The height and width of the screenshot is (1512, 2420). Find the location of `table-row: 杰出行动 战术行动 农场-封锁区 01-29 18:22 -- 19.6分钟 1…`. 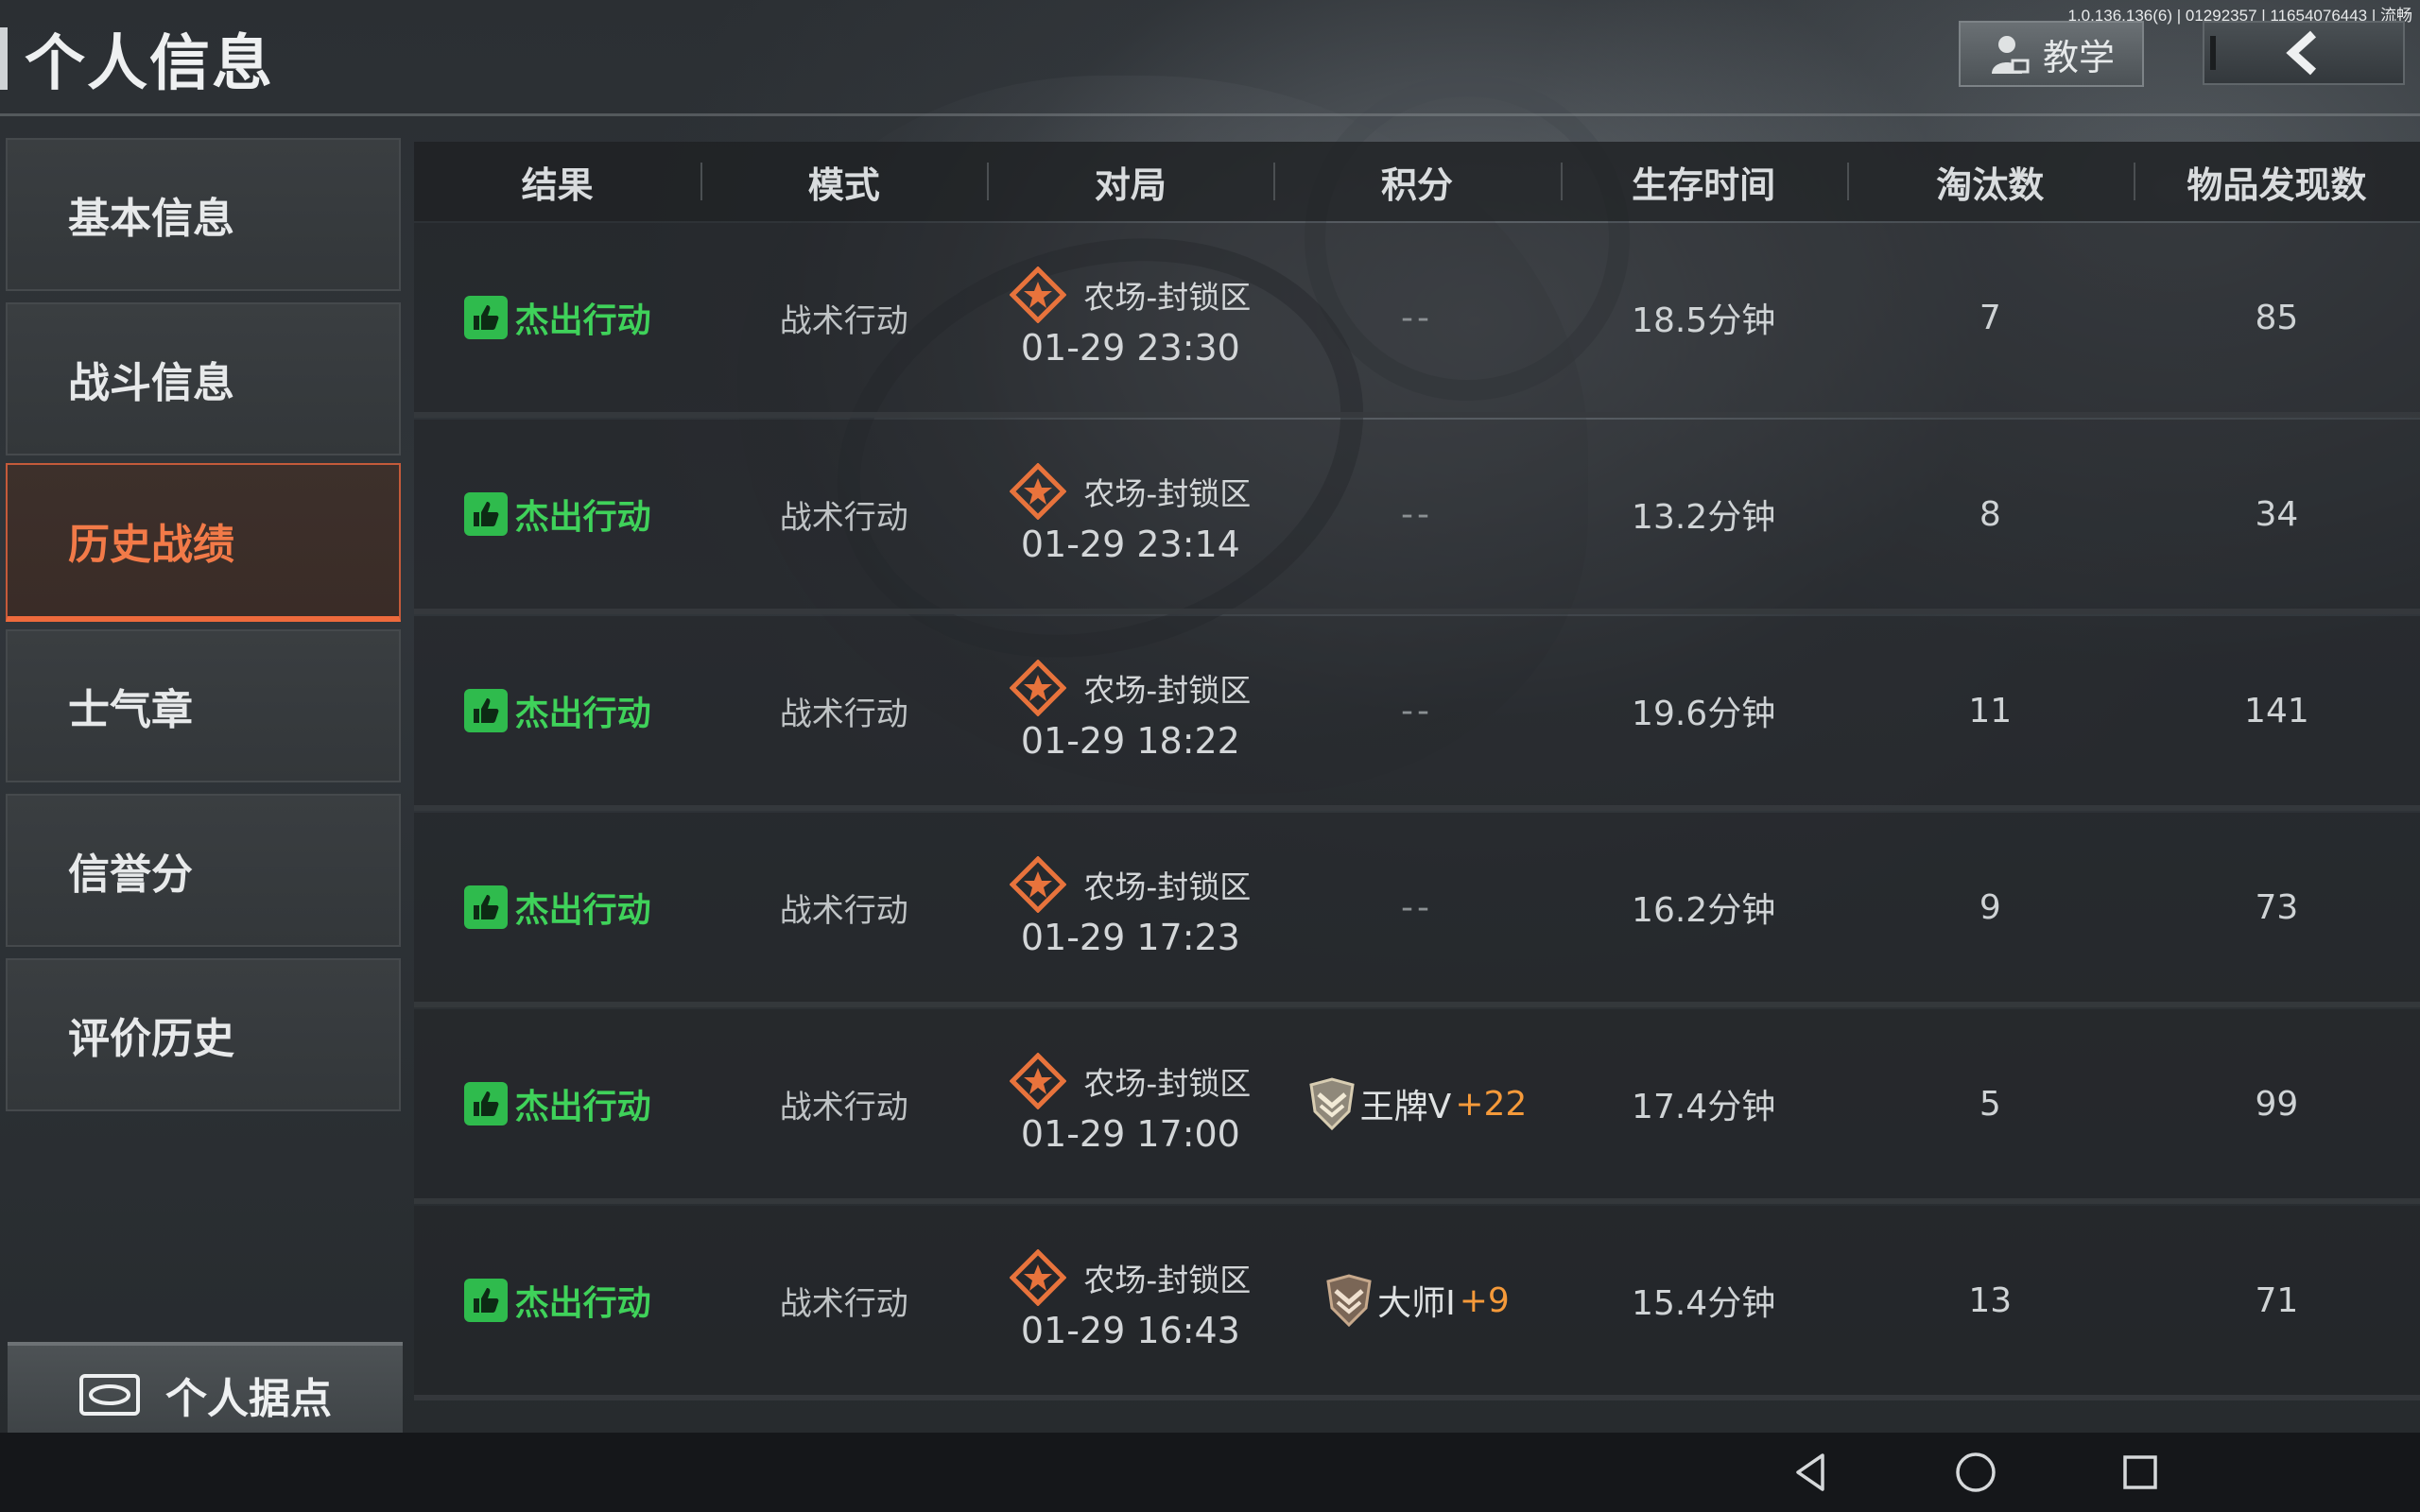

table-row: 杰出行动 战术行动 农场-封锁区 01-29 18:22 -- 19.6分钟 1… is located at coordinates (1417, 713).